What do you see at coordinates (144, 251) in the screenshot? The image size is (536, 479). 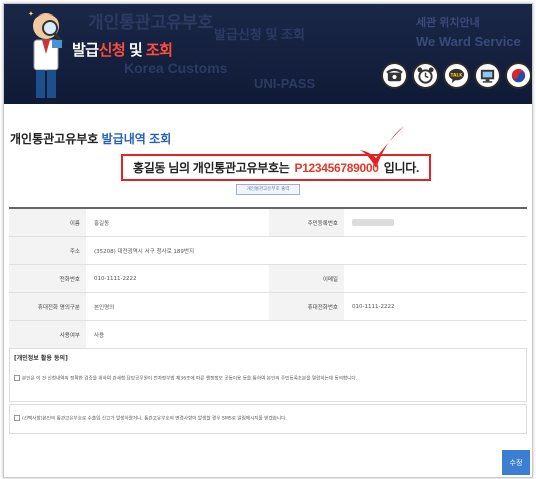 I see `address-value: (35208) 대전광역시 서구 청사로 189번지` at bounding box center [144, 251].